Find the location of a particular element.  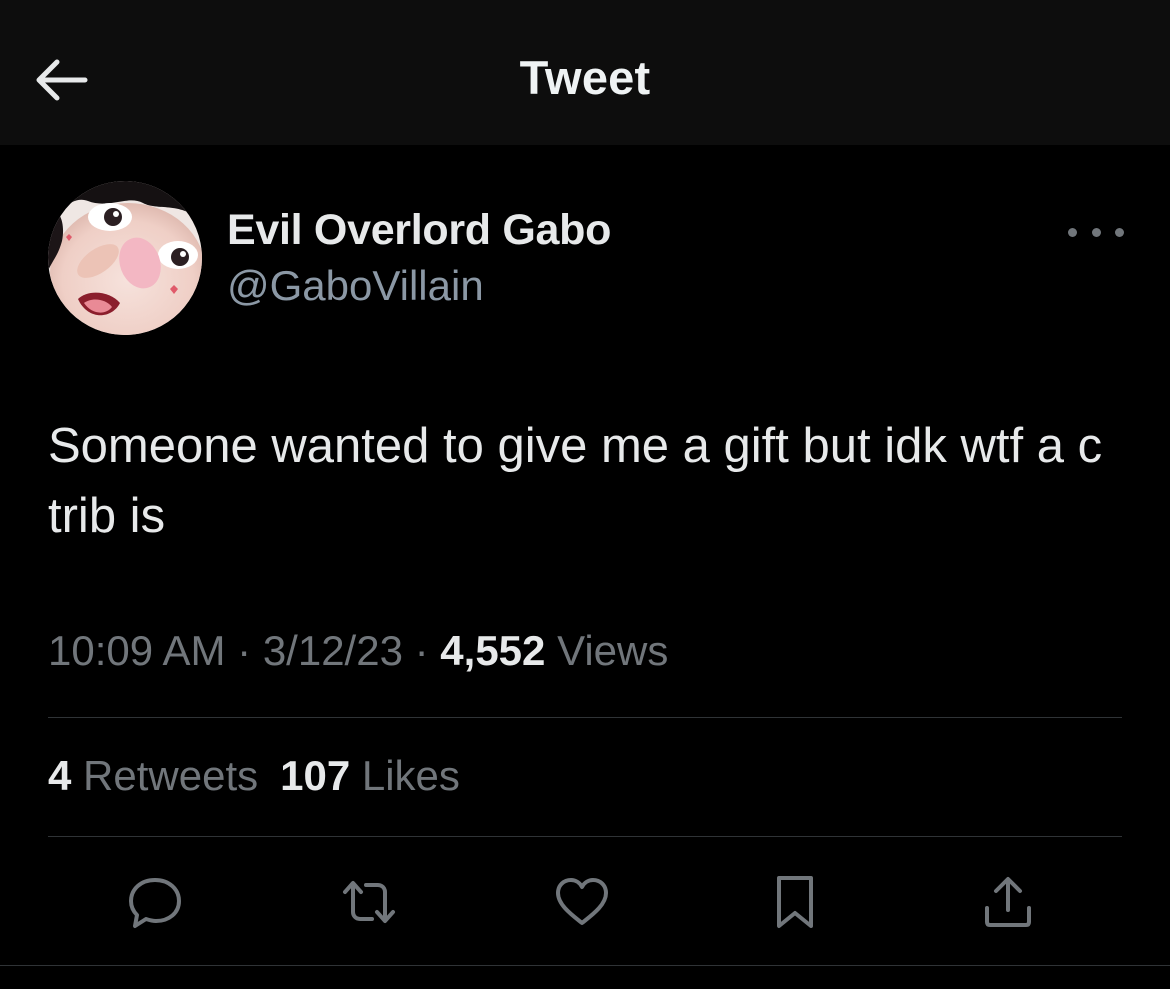

bookmark-icon is located at coordinates (795, 902).